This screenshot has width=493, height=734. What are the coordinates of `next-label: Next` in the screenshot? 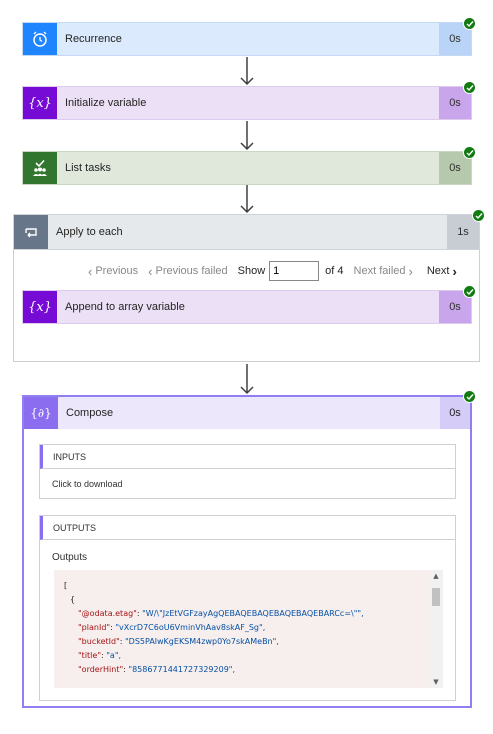 It's located at (438, 271).